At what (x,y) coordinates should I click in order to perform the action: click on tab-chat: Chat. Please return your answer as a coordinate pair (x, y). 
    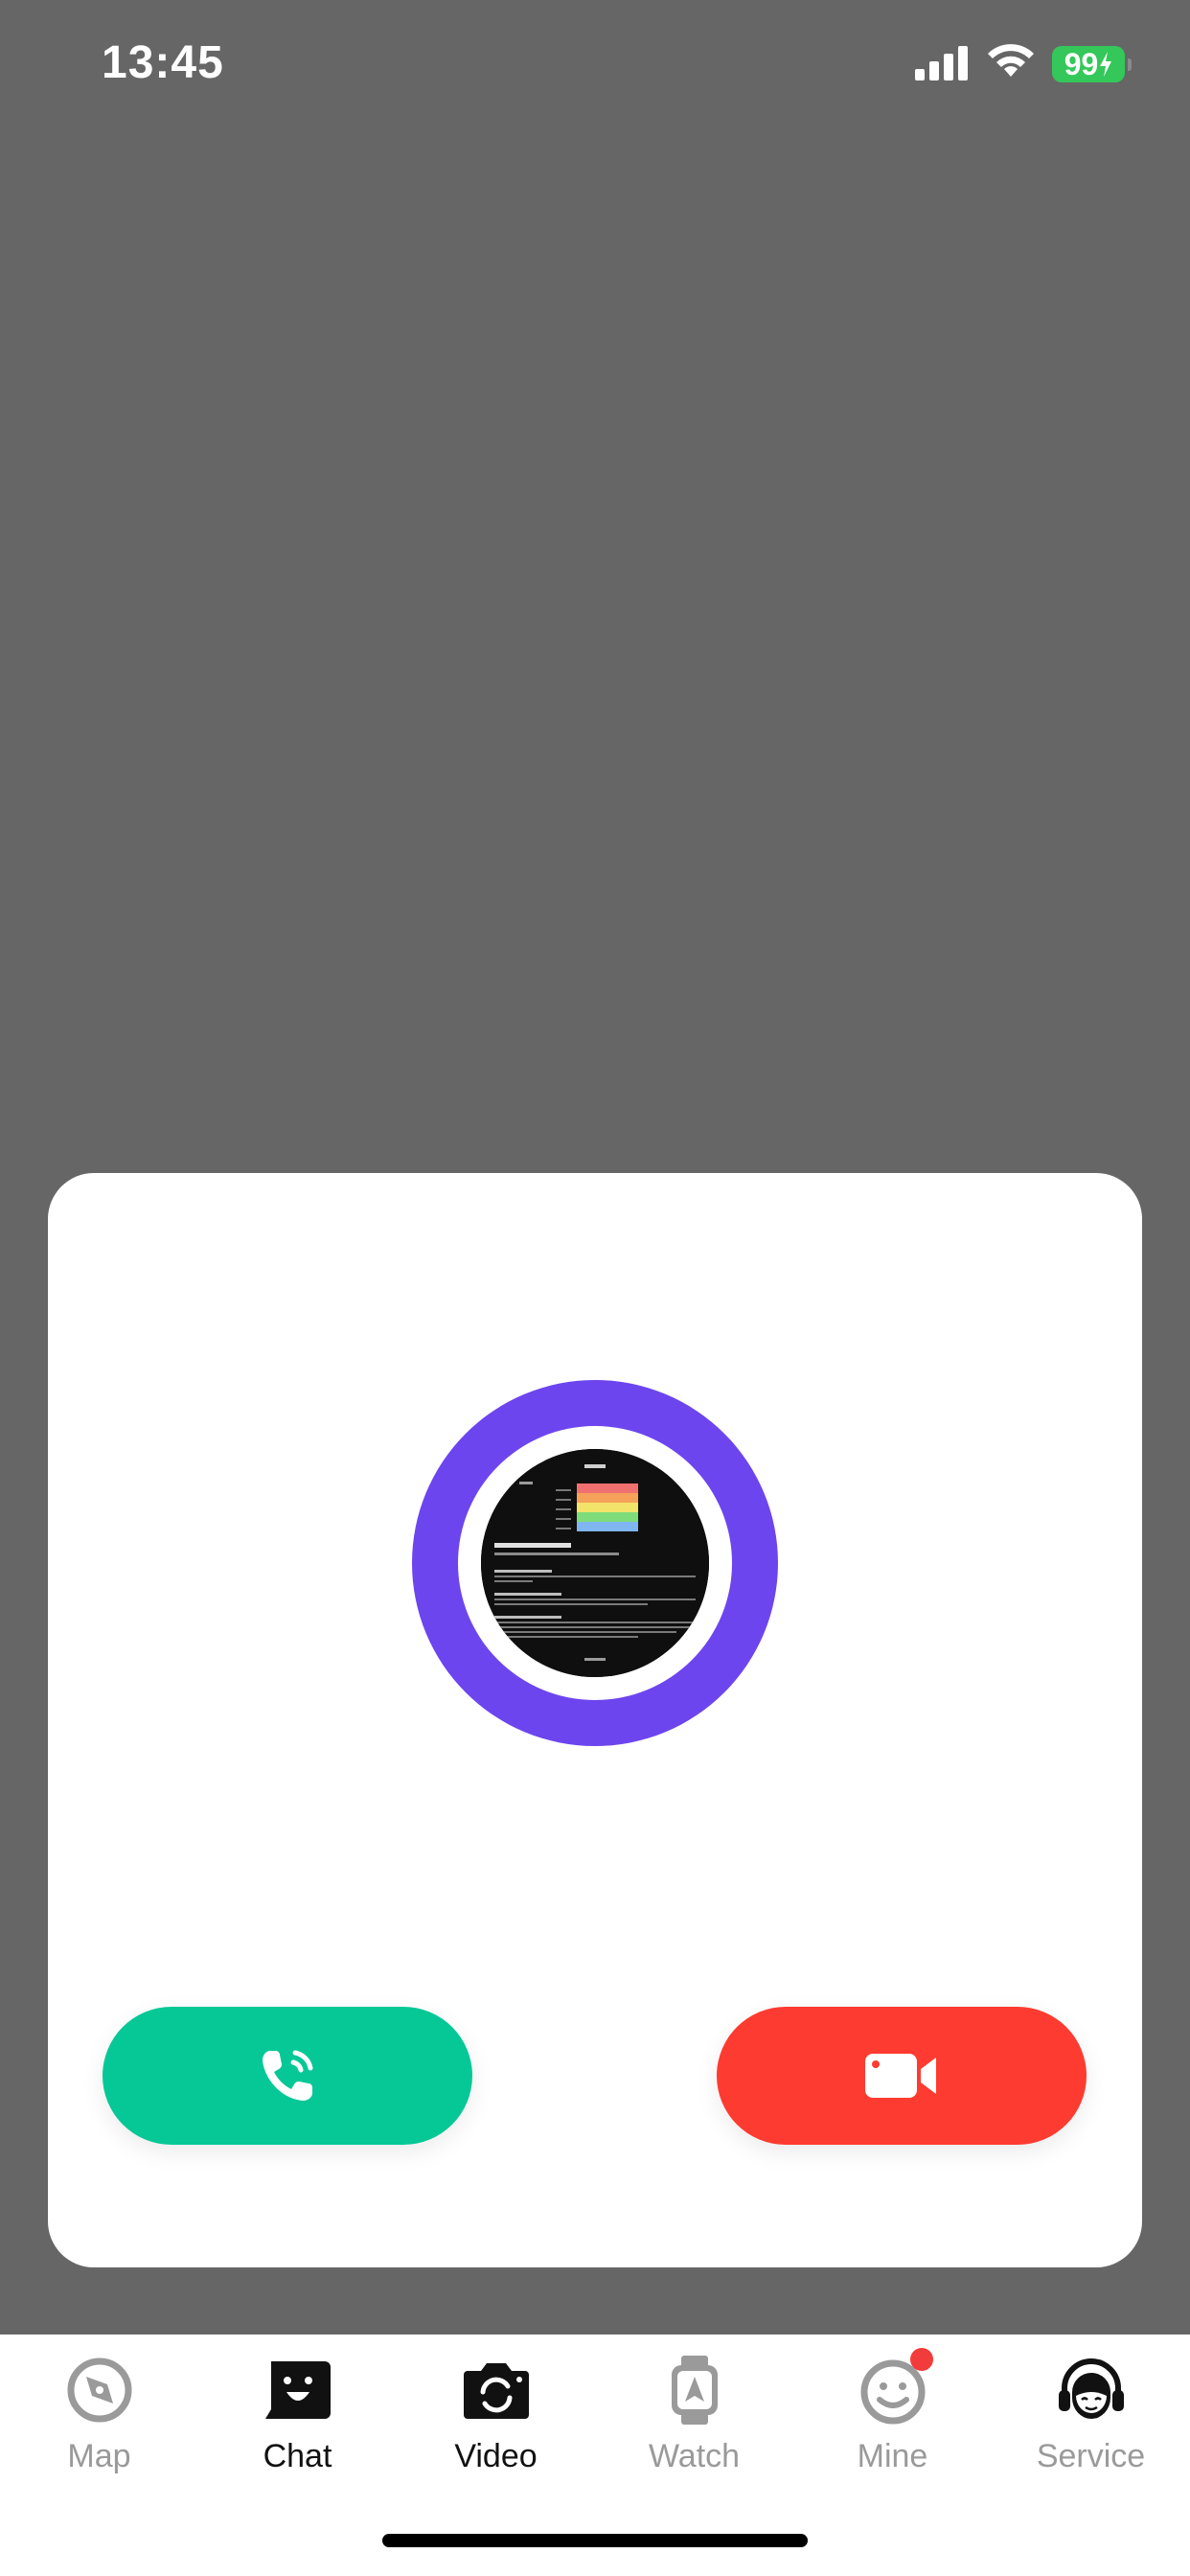
    Looking at the image, I should click on (297, 2415).